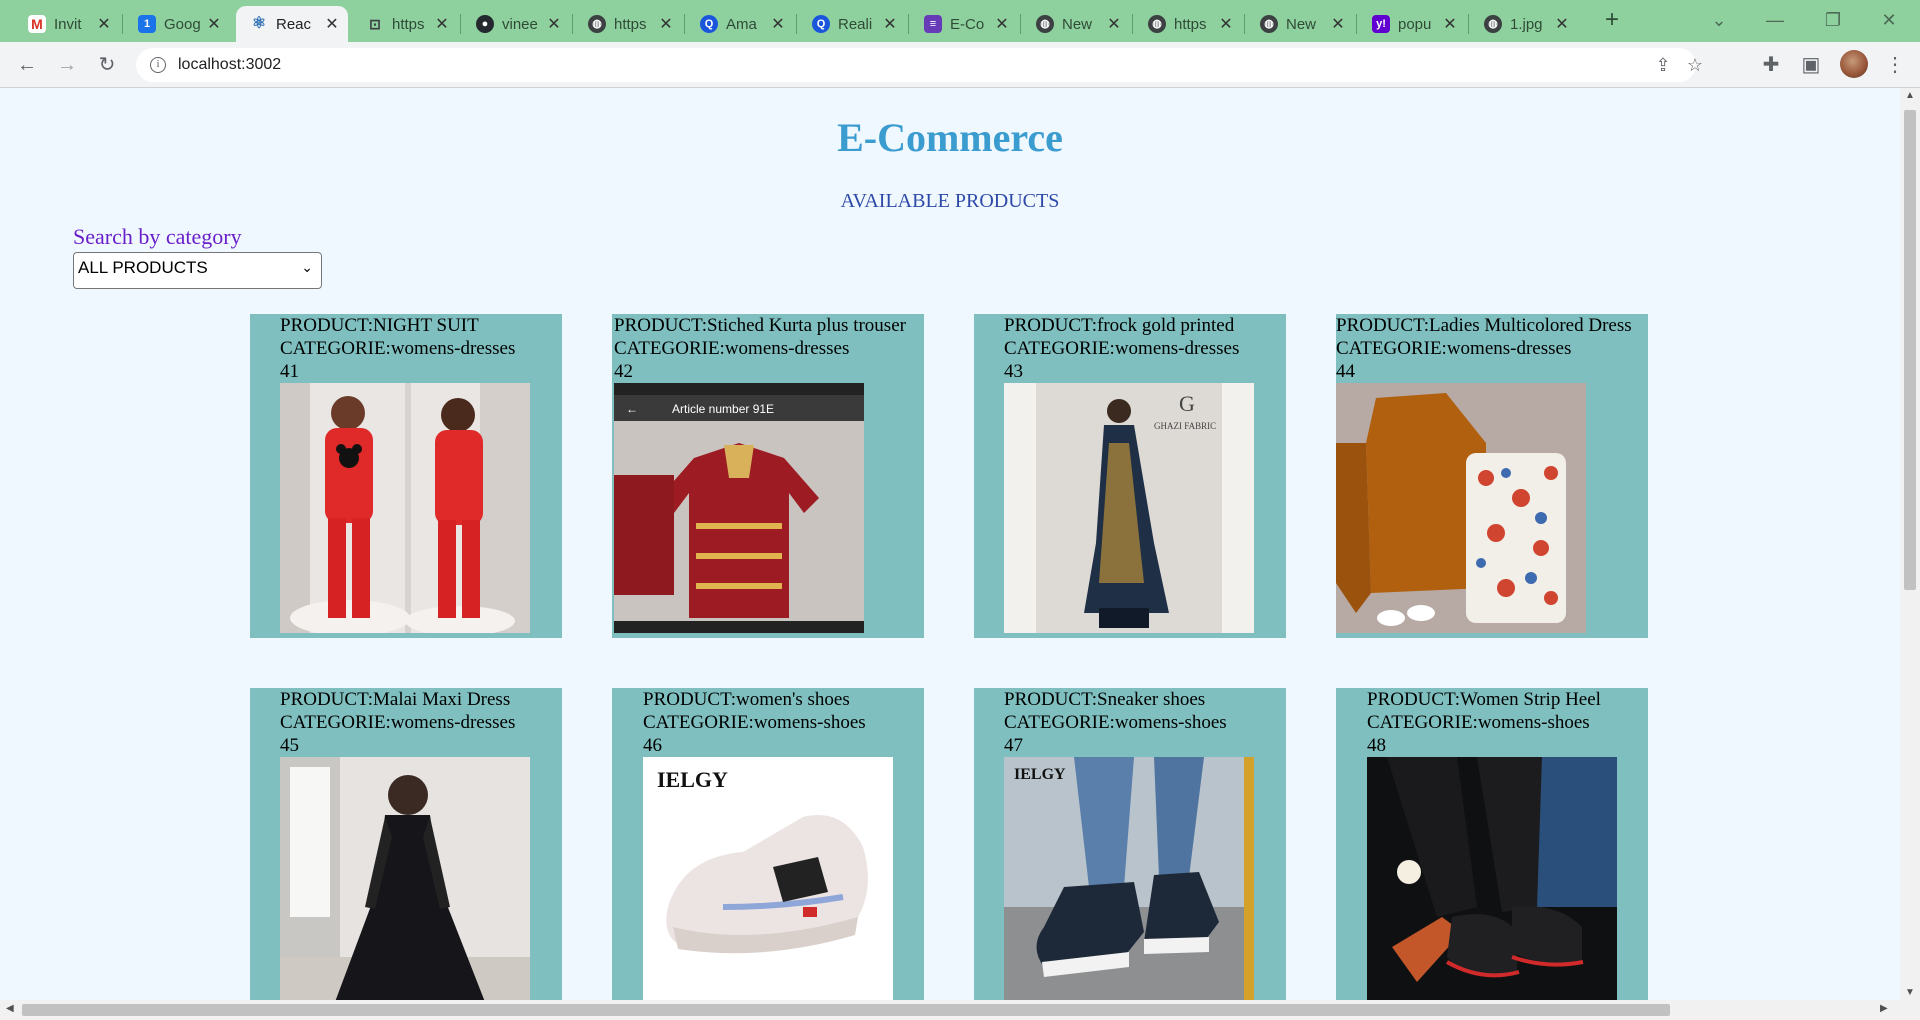  What do you see at coordinates (1612, 20) in the screenshot?
I see `new-tab-button: +` at bounding box center [1612, 20].